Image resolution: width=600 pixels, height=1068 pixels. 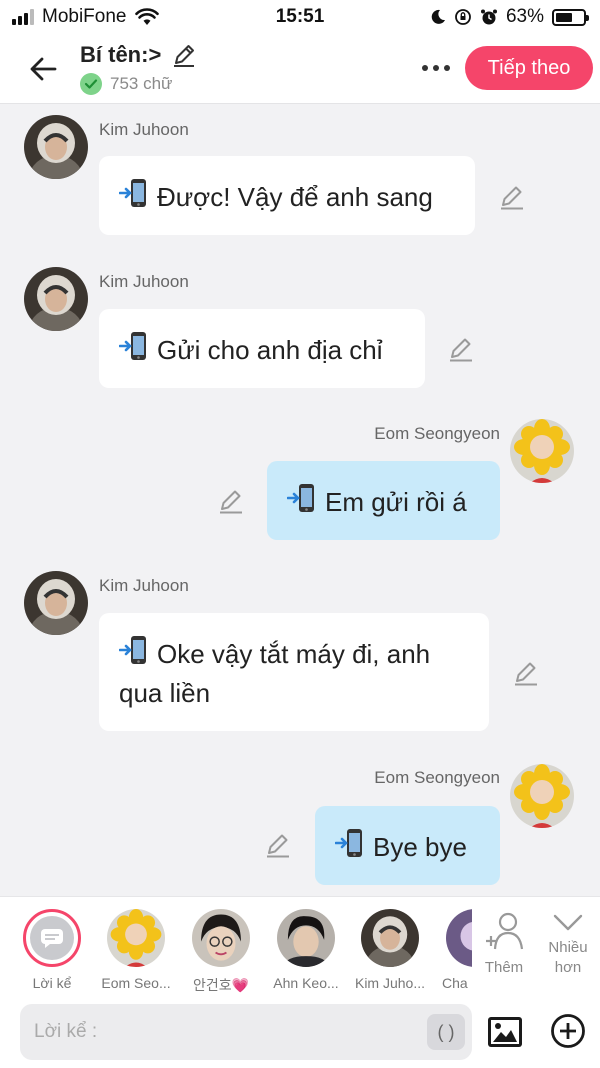 What do you see at coordinates (420, 847) in the screenshot?
I see `message-text: Bye bye` at bounding box center [420, 847].